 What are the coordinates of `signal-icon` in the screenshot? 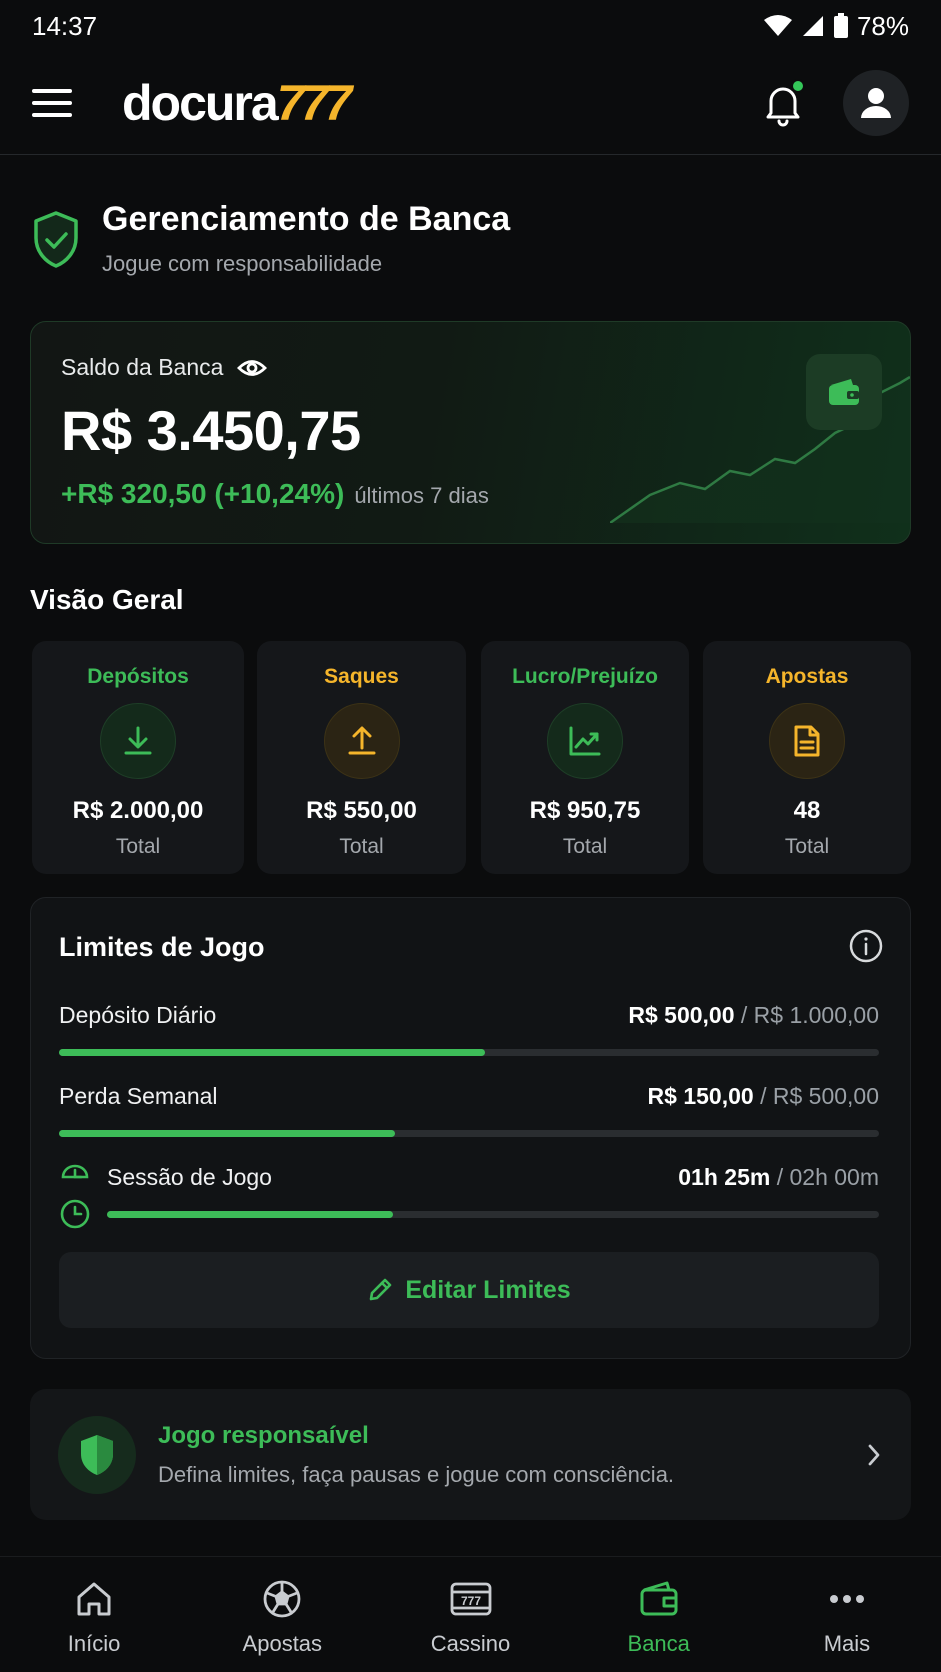 It's located at (812, 26).